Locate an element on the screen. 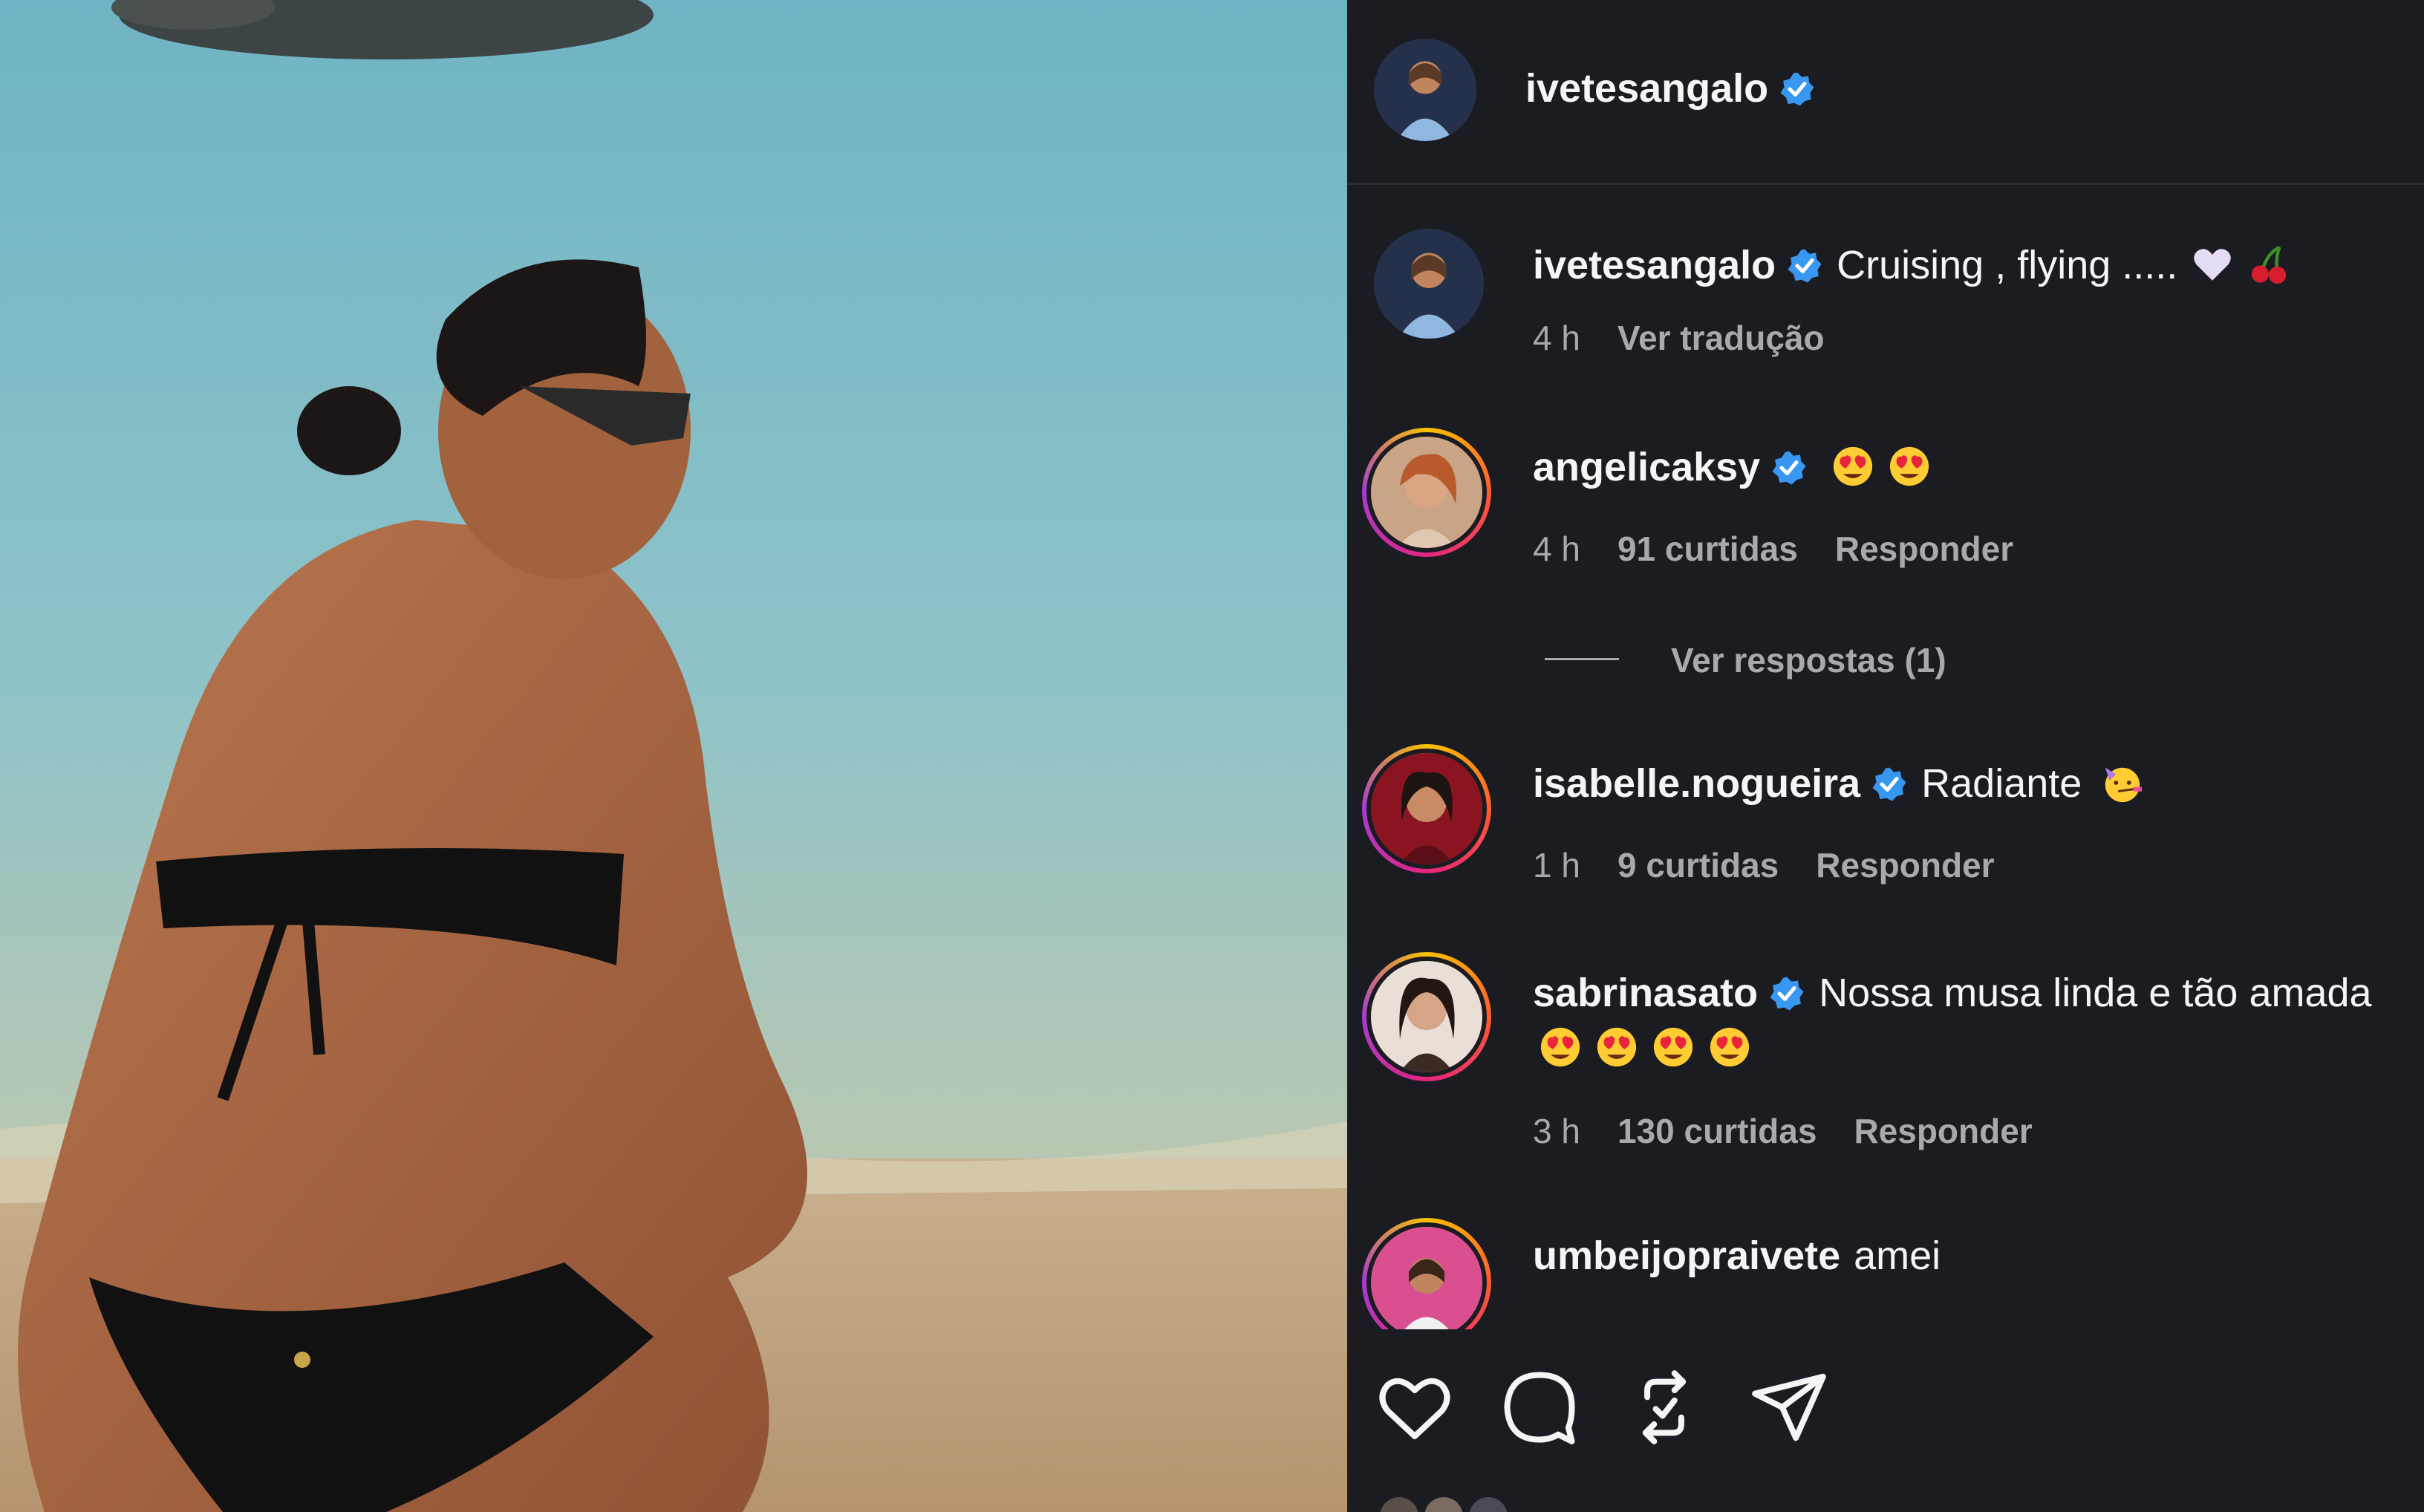 This screenshot has height=1512, width=2424. view-replies-button: Ver respostas (1) is located at coordinates (1808, 660).